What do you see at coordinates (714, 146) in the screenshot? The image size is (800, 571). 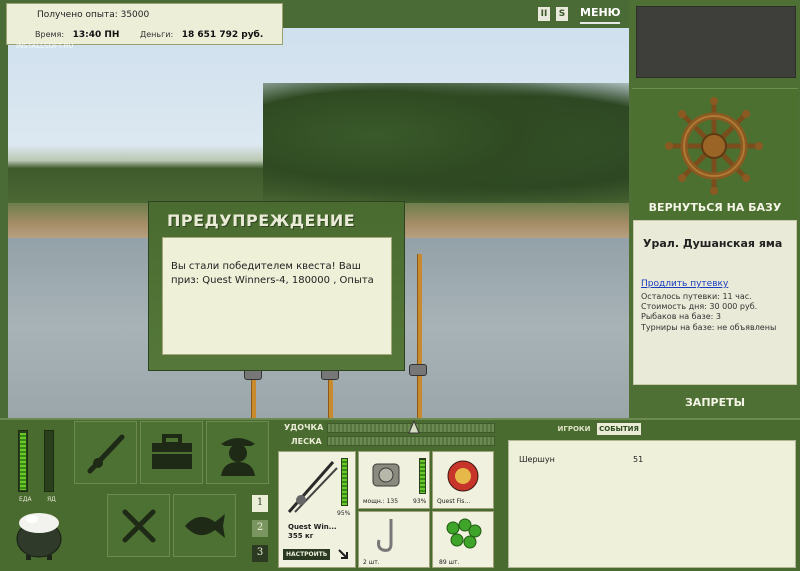 I see `ship-wheel-icon` at bounding box center [714, 146].